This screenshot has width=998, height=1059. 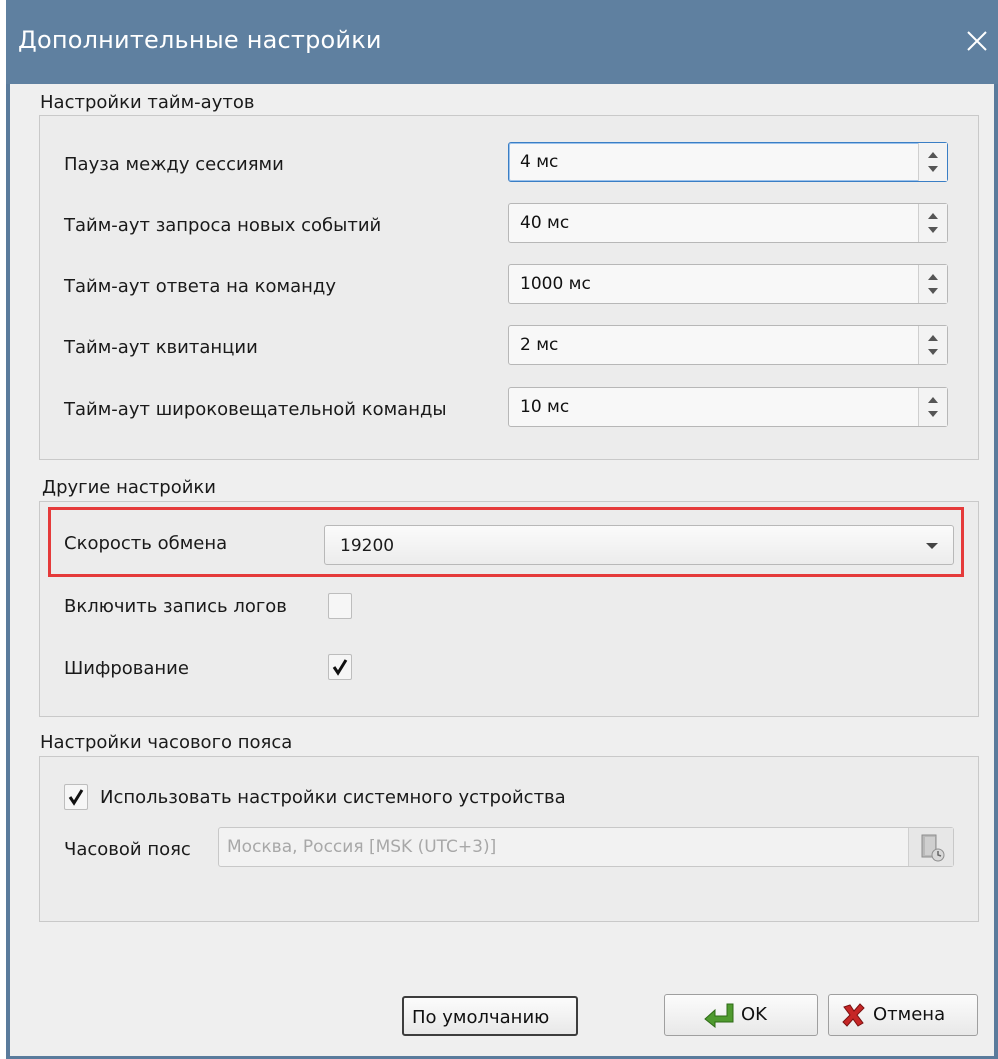 What do you see at coordinates (977, 41) in the screenshot?
I see `close-icon` at bounding box center [977, 41].